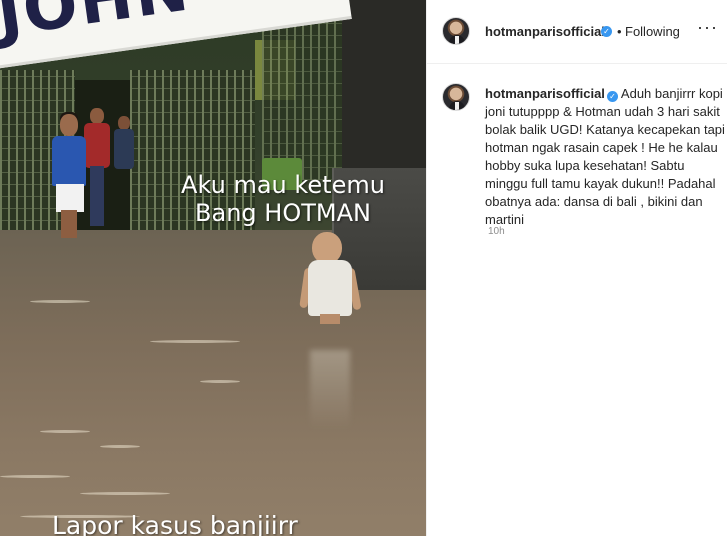 This screenshot has width=727, height=536. What do you see at coordinates (97, 26) in the screenshot?
I see `store-banner-text: JOHN` at bounding box center [97, 26].